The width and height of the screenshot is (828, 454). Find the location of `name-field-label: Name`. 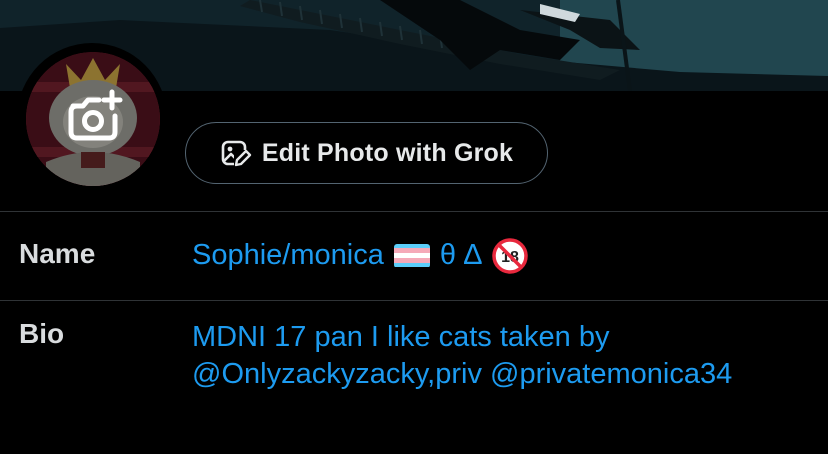

name-field-label: Name is located at coordinates (57, 253).